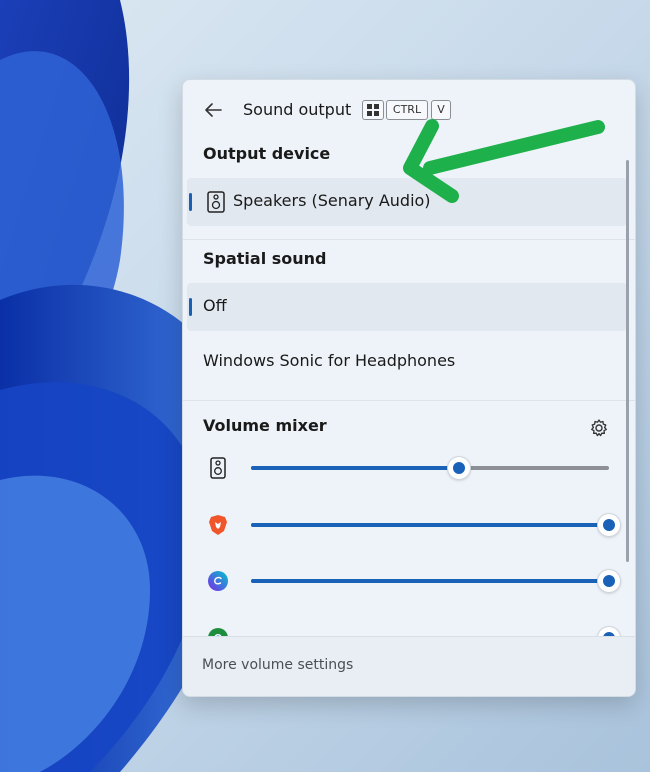  Describe the element at coordinates (277, 665) in the screenshot. I see `more-volume-settings-link: More volume settings` at that location.